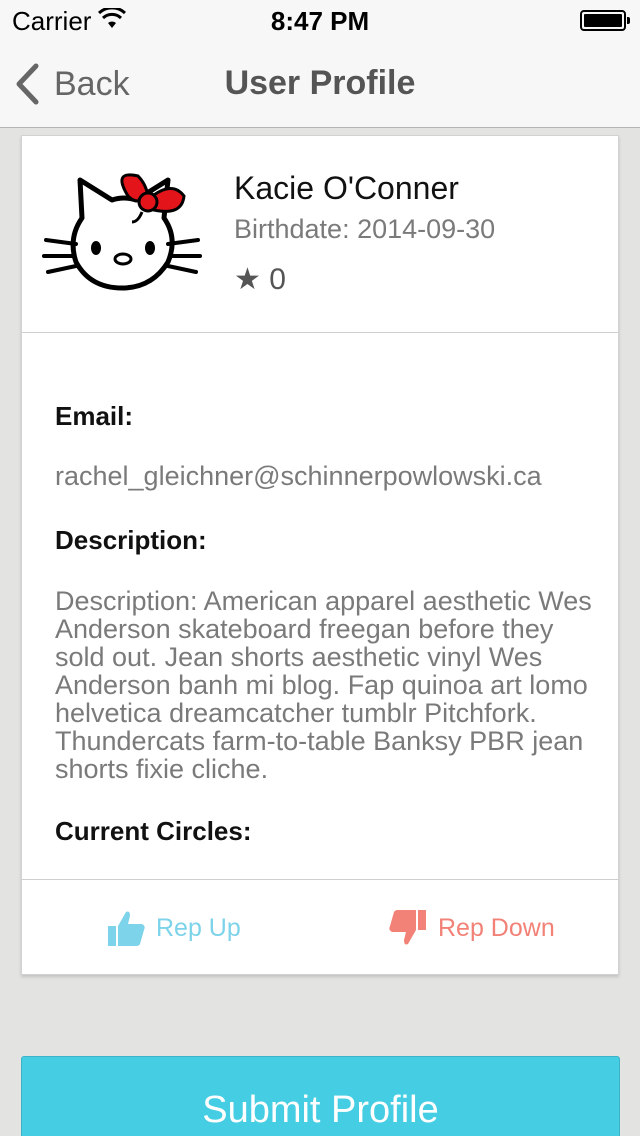  Describe the element at coordinates (346, 188) in the screenshot. I see `profile-name: Kacie O'Conner` at that location.